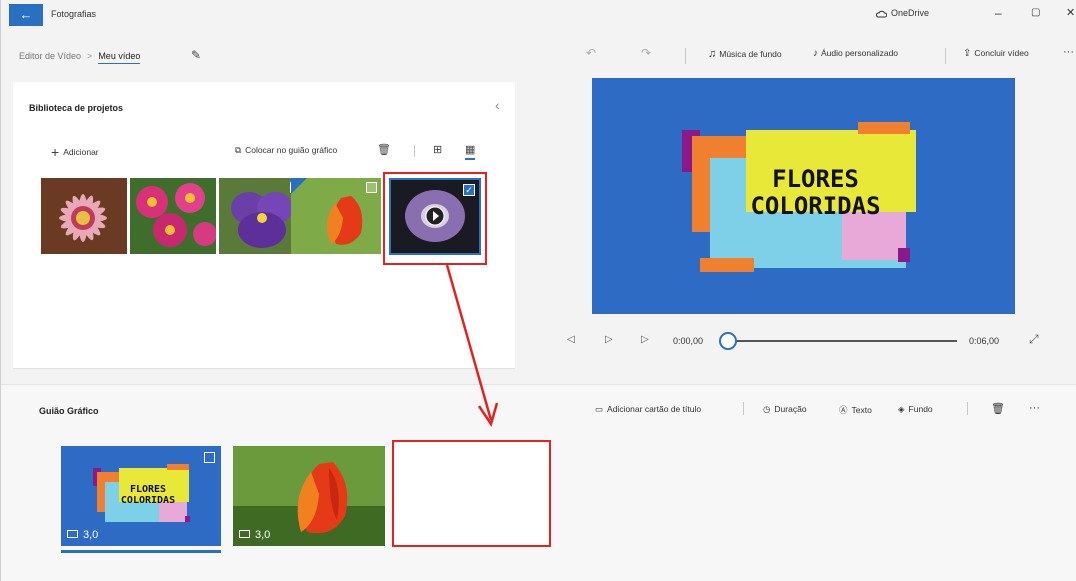 Image resolution: width=1076 pixels, height=581 pixels. What do you see at coordinates (472, 345) in the screenshot?
I see `annotation-arrow` at bounding box center [472, 345].